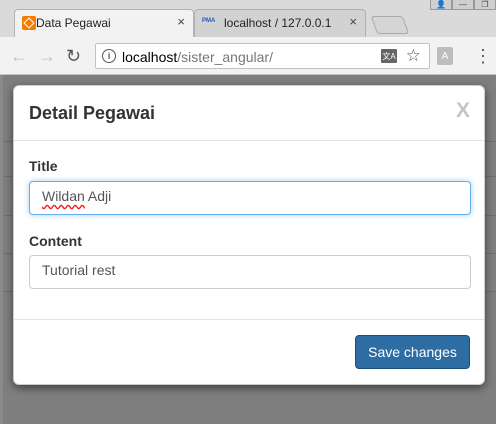  I want to click on info-icon: i, so click(109, 56).